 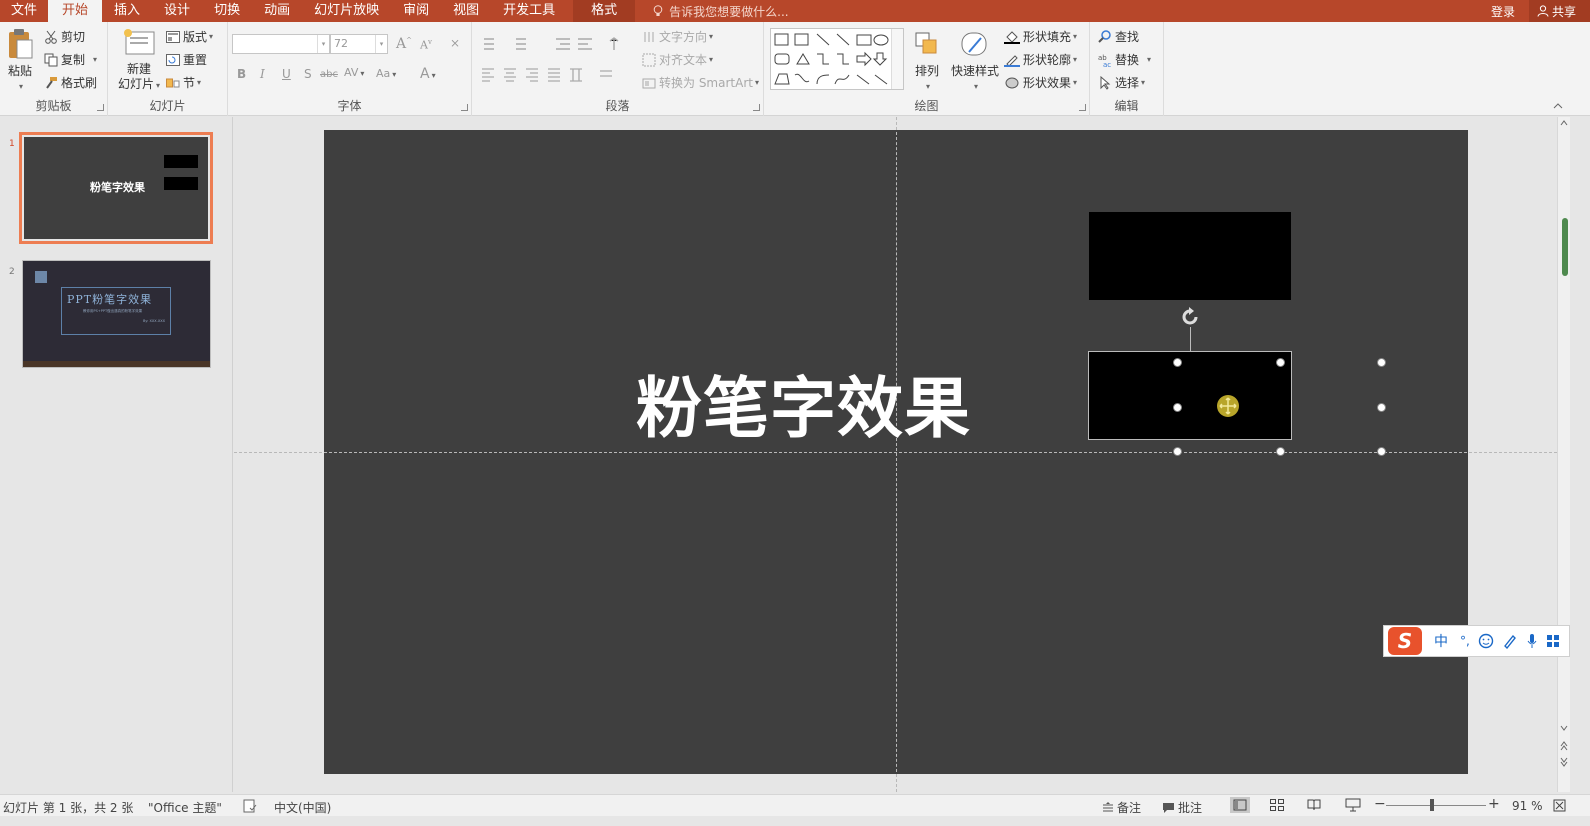 I want to click on slide-title-text: 粉笔字效果, so click(x=803, y=403).